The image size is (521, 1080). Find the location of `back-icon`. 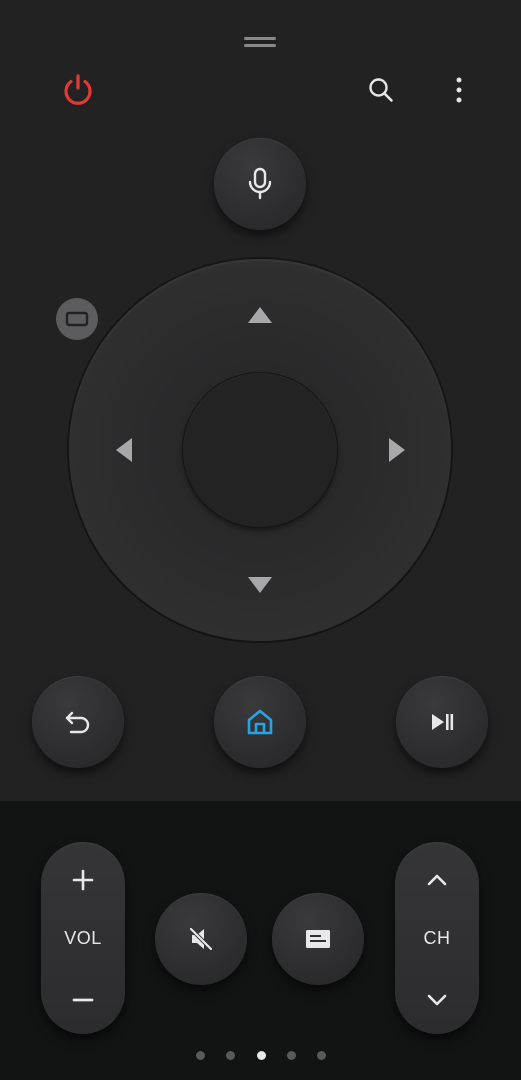

back-icon is located at coordinates (77, 722).